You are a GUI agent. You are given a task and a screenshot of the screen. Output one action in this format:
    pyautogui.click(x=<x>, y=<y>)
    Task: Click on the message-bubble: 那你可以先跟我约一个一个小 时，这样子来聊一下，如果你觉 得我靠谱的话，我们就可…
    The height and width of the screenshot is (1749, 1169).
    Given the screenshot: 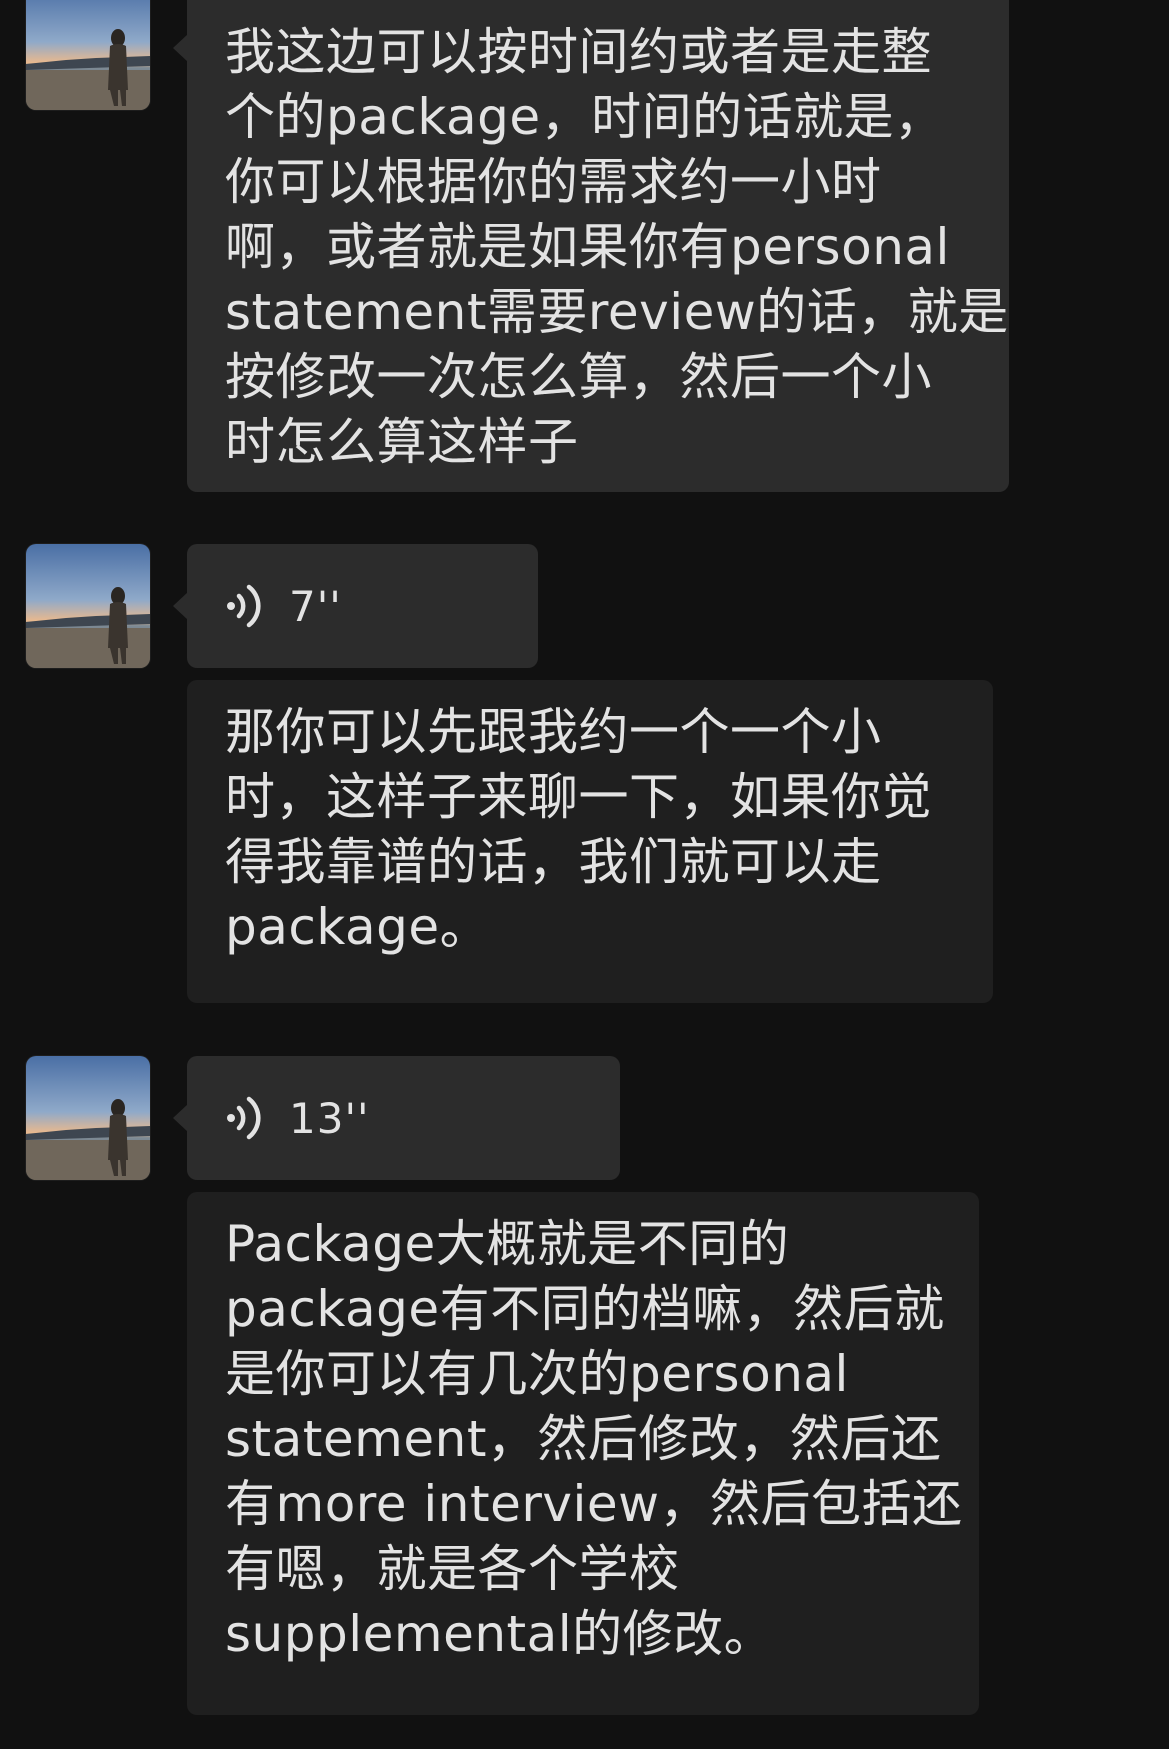 What is the action you would take?
    pyautogui.click(x=590, y=841)
    